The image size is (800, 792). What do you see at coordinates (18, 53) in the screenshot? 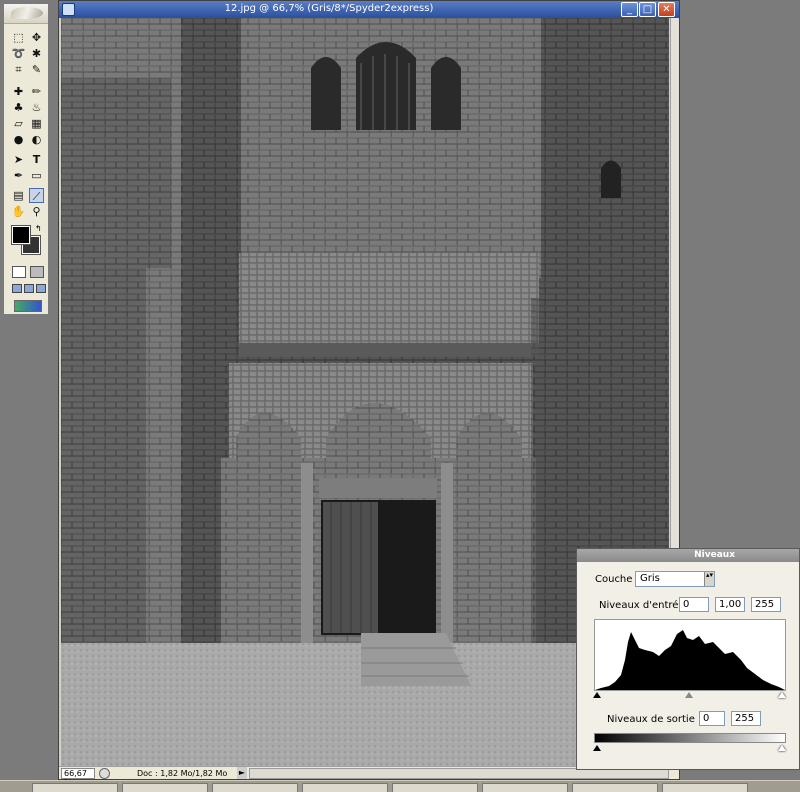
I see `lasso-icon: ➰` at bounding box center [18, 53].